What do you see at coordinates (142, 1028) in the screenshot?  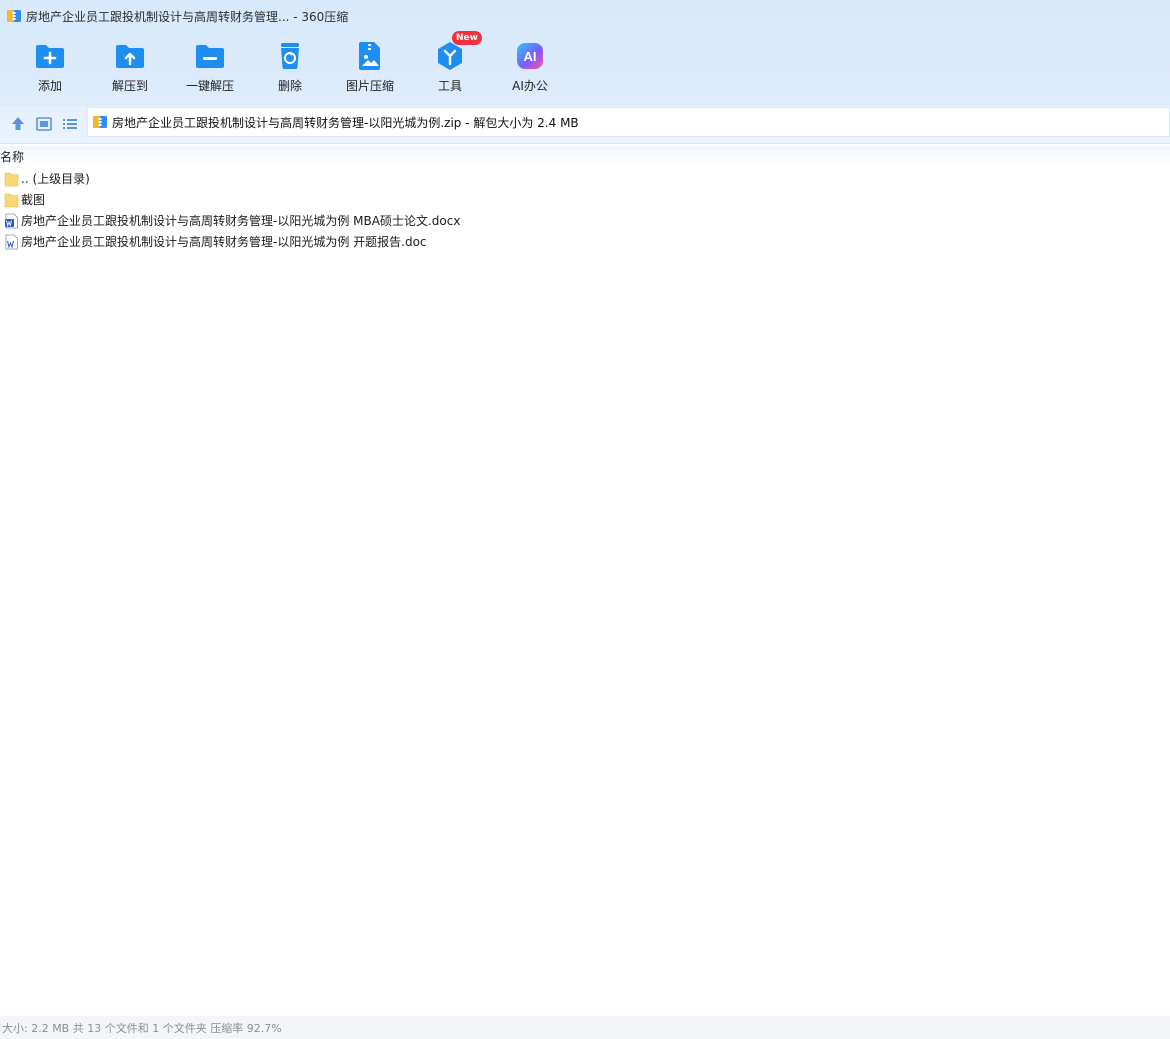 I see `status-text: 大小: 2.2 MB 共 13 个文件和 1 个文件夹 压缩率 92.7%` at bounding box center [142, 1028].